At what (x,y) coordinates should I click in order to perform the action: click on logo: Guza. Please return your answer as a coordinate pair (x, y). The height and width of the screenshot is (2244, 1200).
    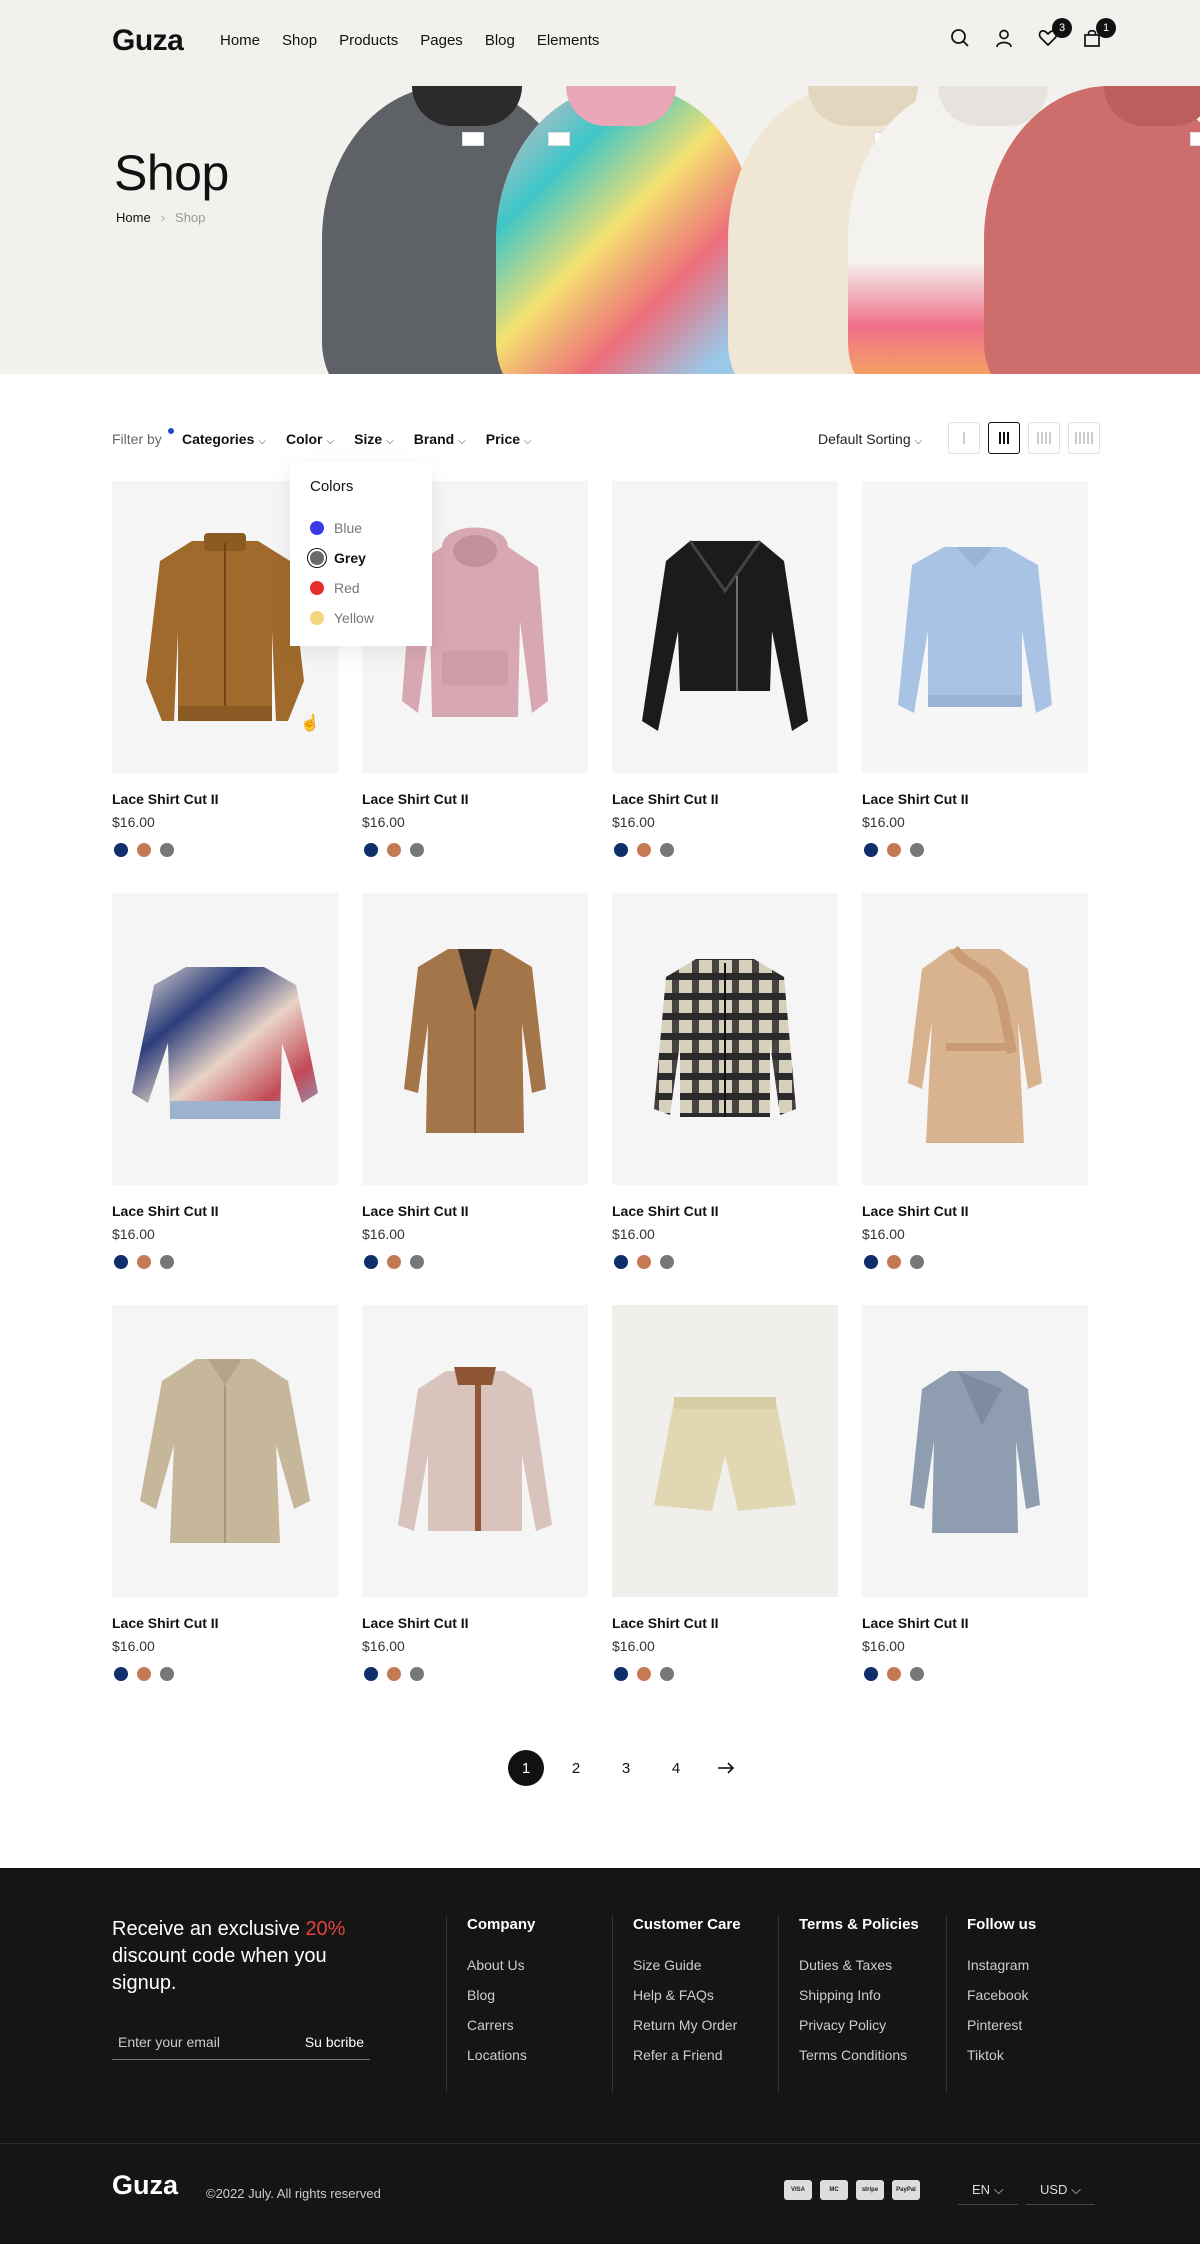
    Looking at the image, I should click on (148, 41).